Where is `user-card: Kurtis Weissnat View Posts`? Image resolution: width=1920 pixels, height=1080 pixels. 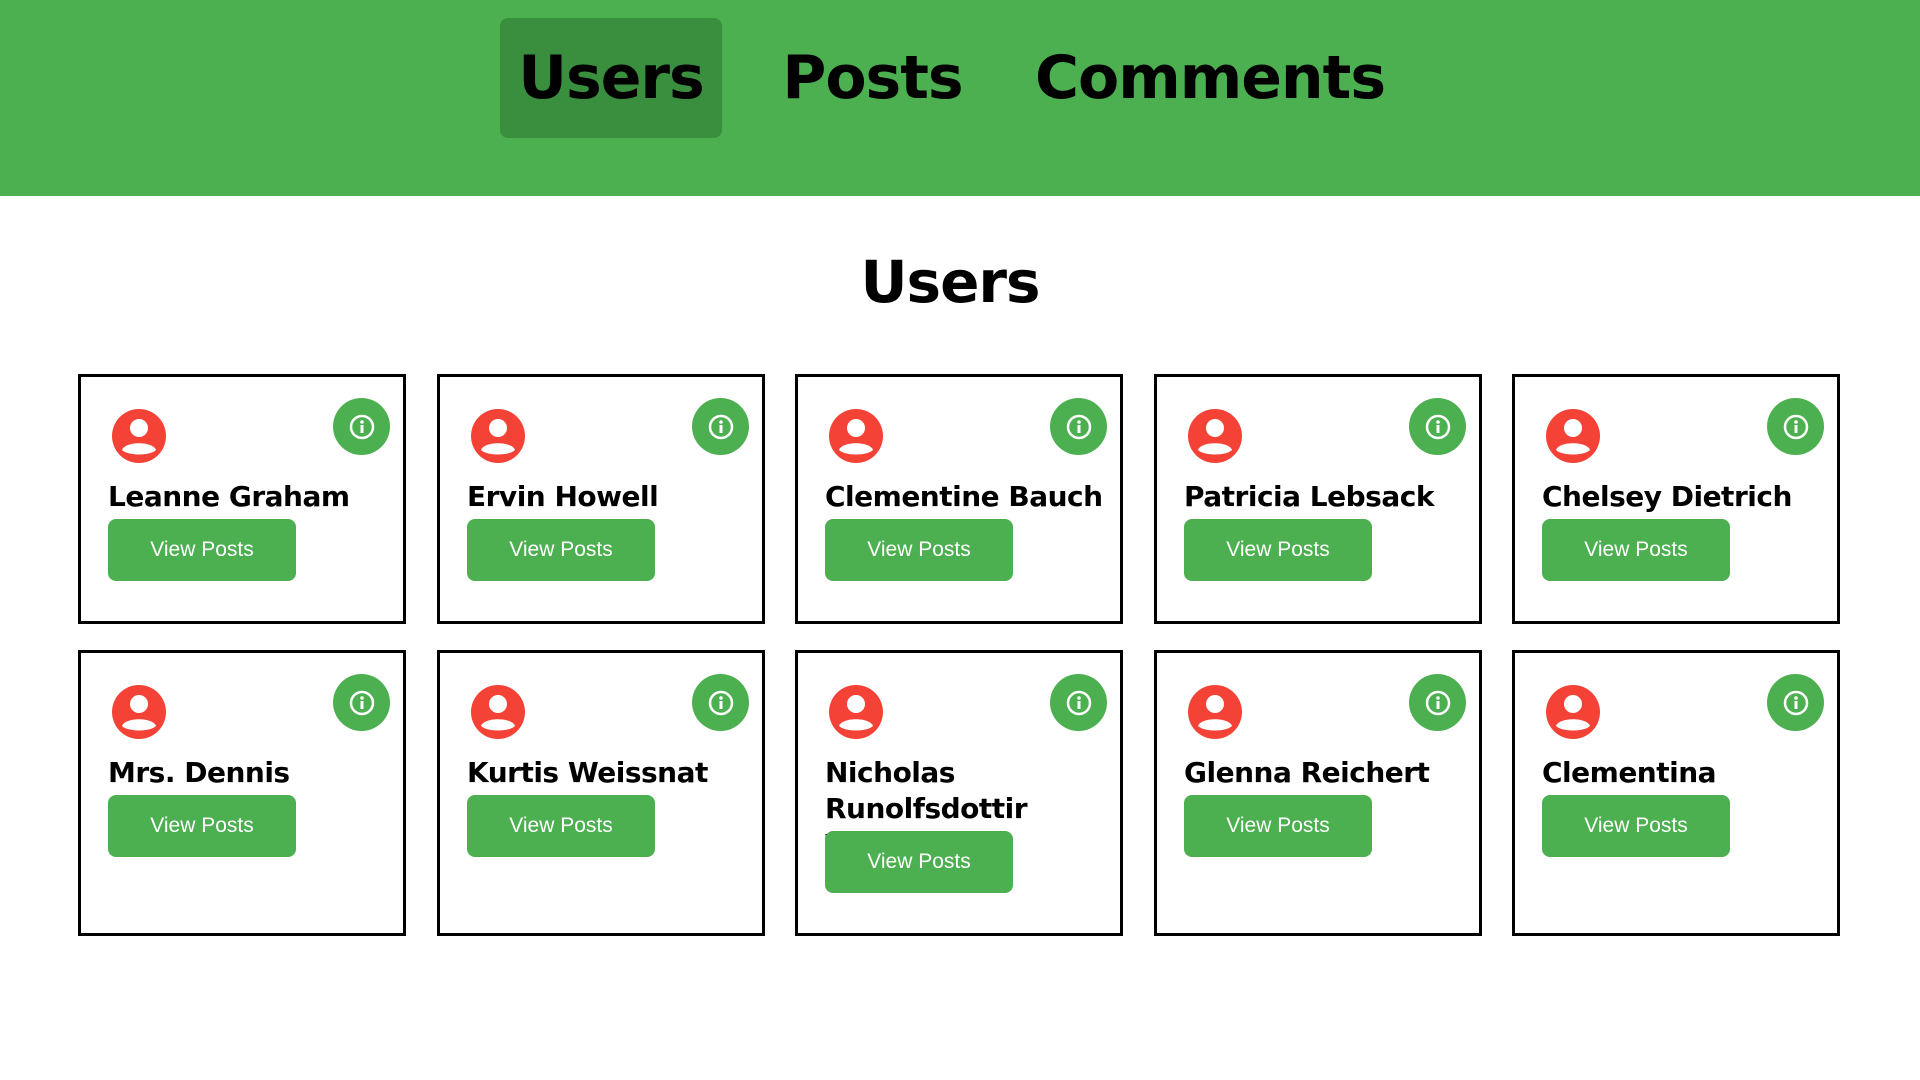 user-card: Kurtis Weissnat View Posts is located at coordinates (601, 793).